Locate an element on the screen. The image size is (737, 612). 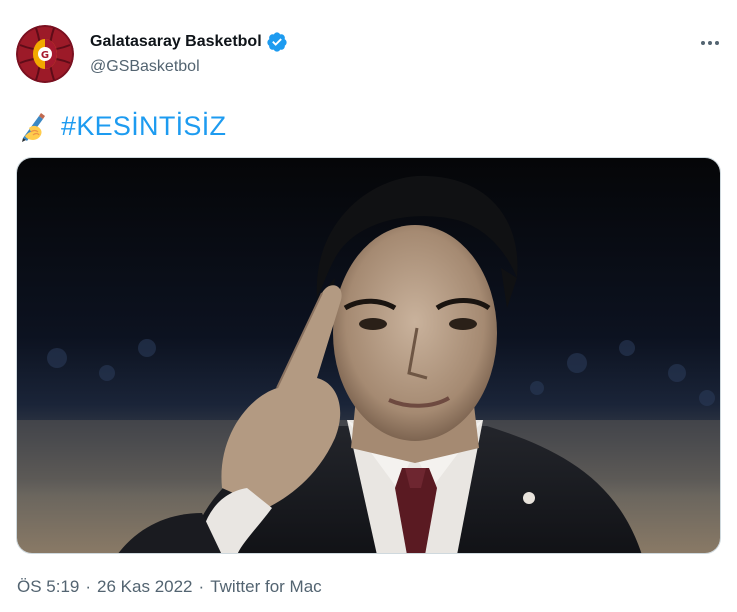
writing-hand-emoji-icon is located at coordinates (35, 126).